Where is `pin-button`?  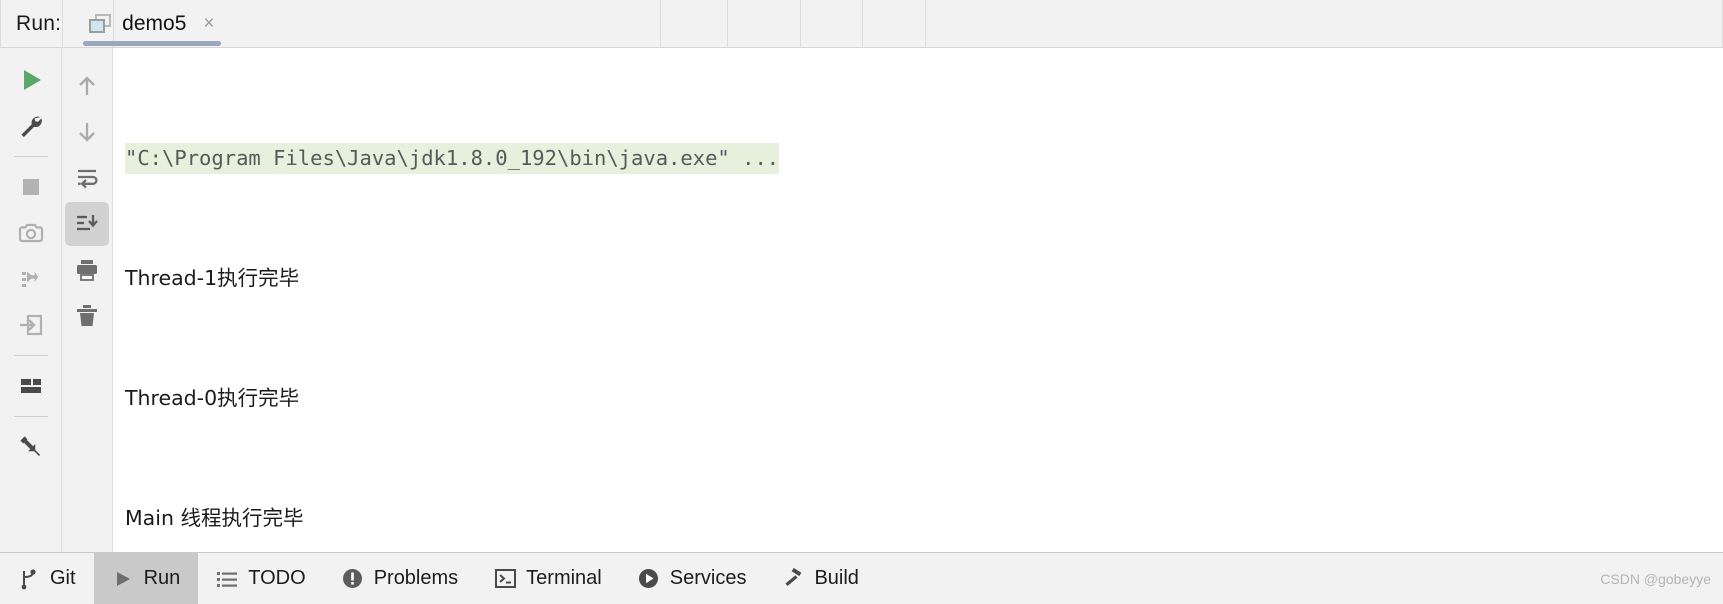 pin-button is located at coordinates (31, 447).